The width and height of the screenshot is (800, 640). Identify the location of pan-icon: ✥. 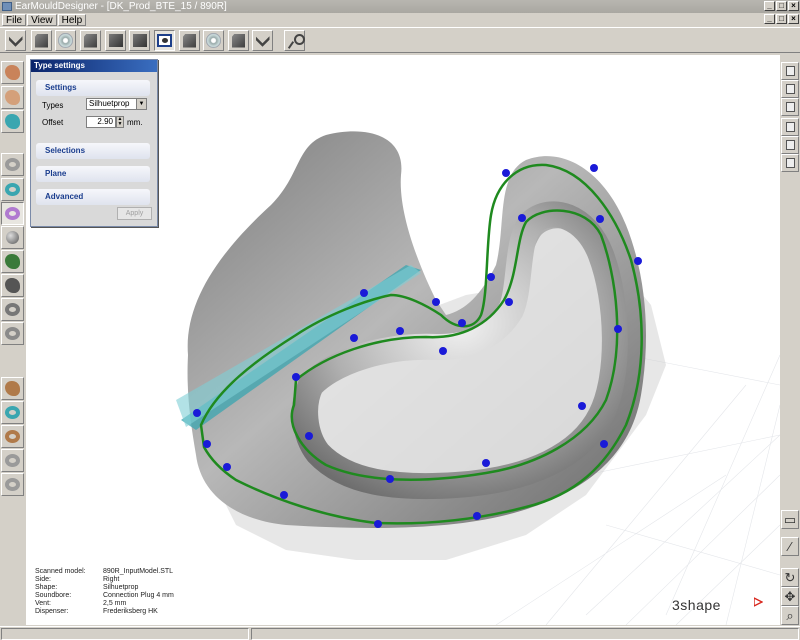
(790, 596).